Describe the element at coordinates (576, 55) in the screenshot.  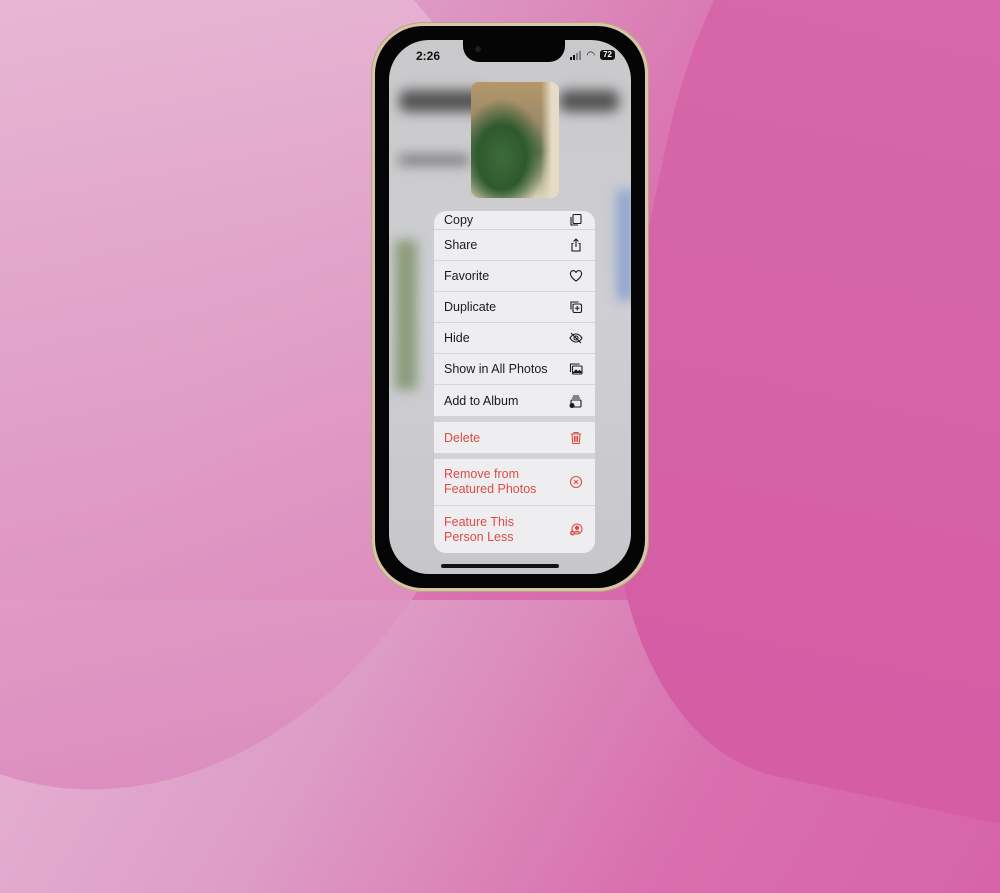
I see `signal-icon` at that location.